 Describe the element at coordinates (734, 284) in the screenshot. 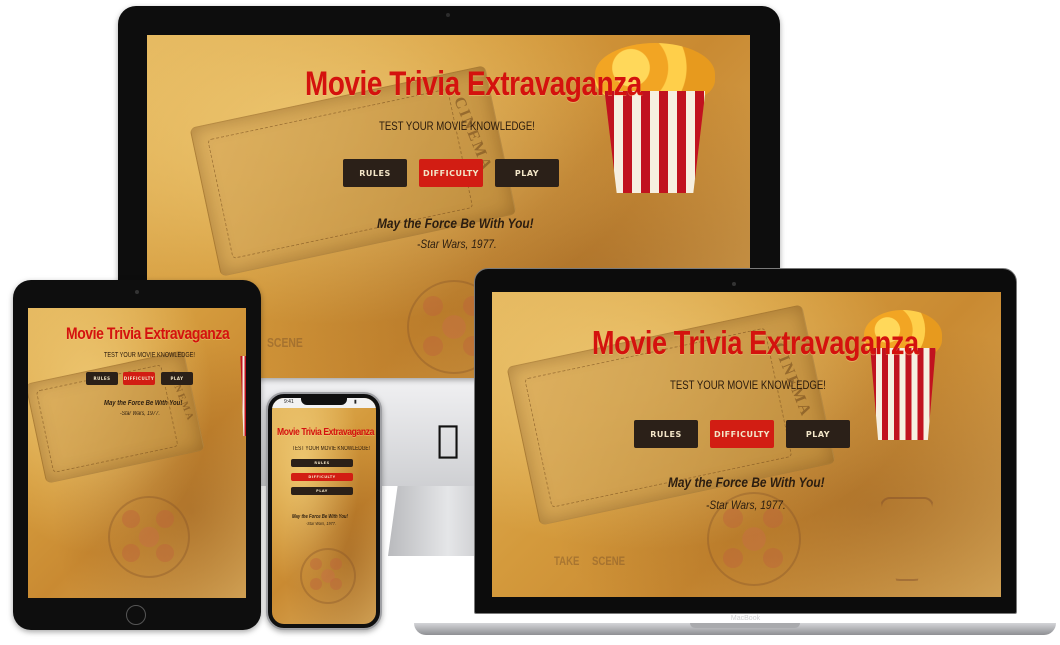

I see `macbook-camera` at that location.